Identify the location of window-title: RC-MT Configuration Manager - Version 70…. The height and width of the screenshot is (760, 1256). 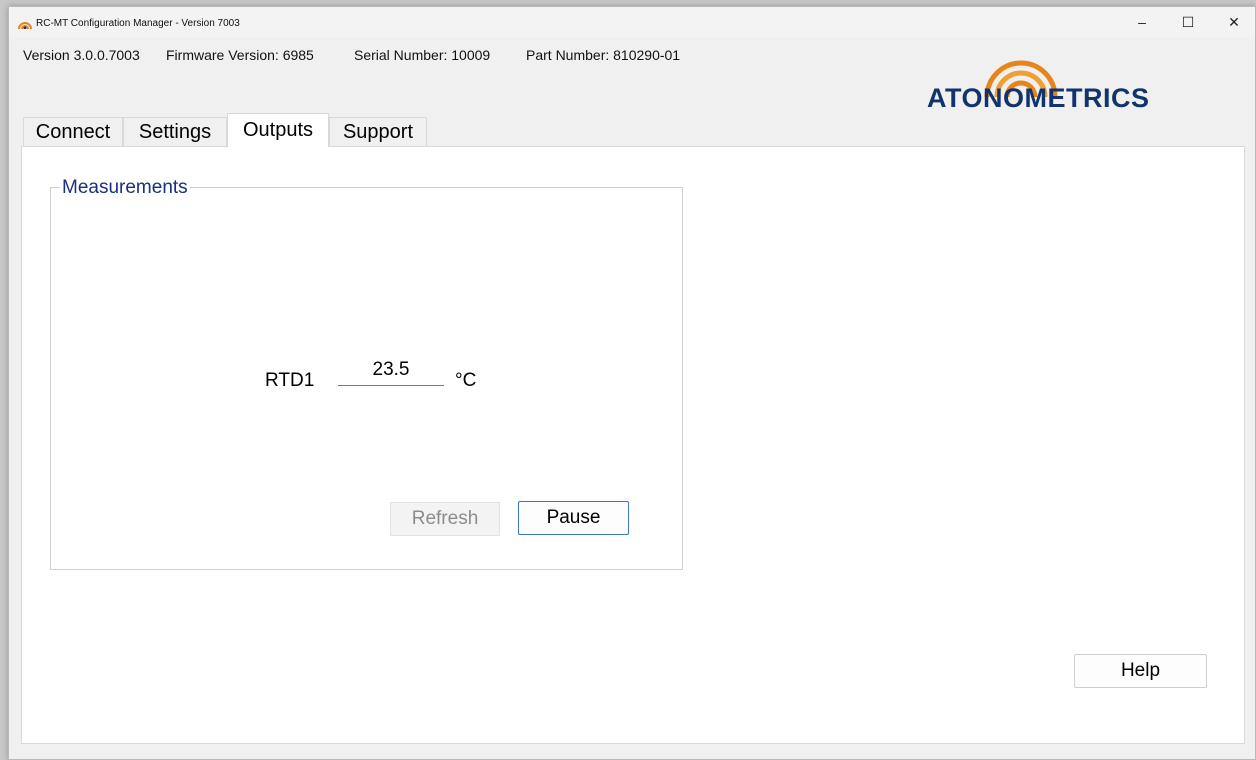
(138, 23).